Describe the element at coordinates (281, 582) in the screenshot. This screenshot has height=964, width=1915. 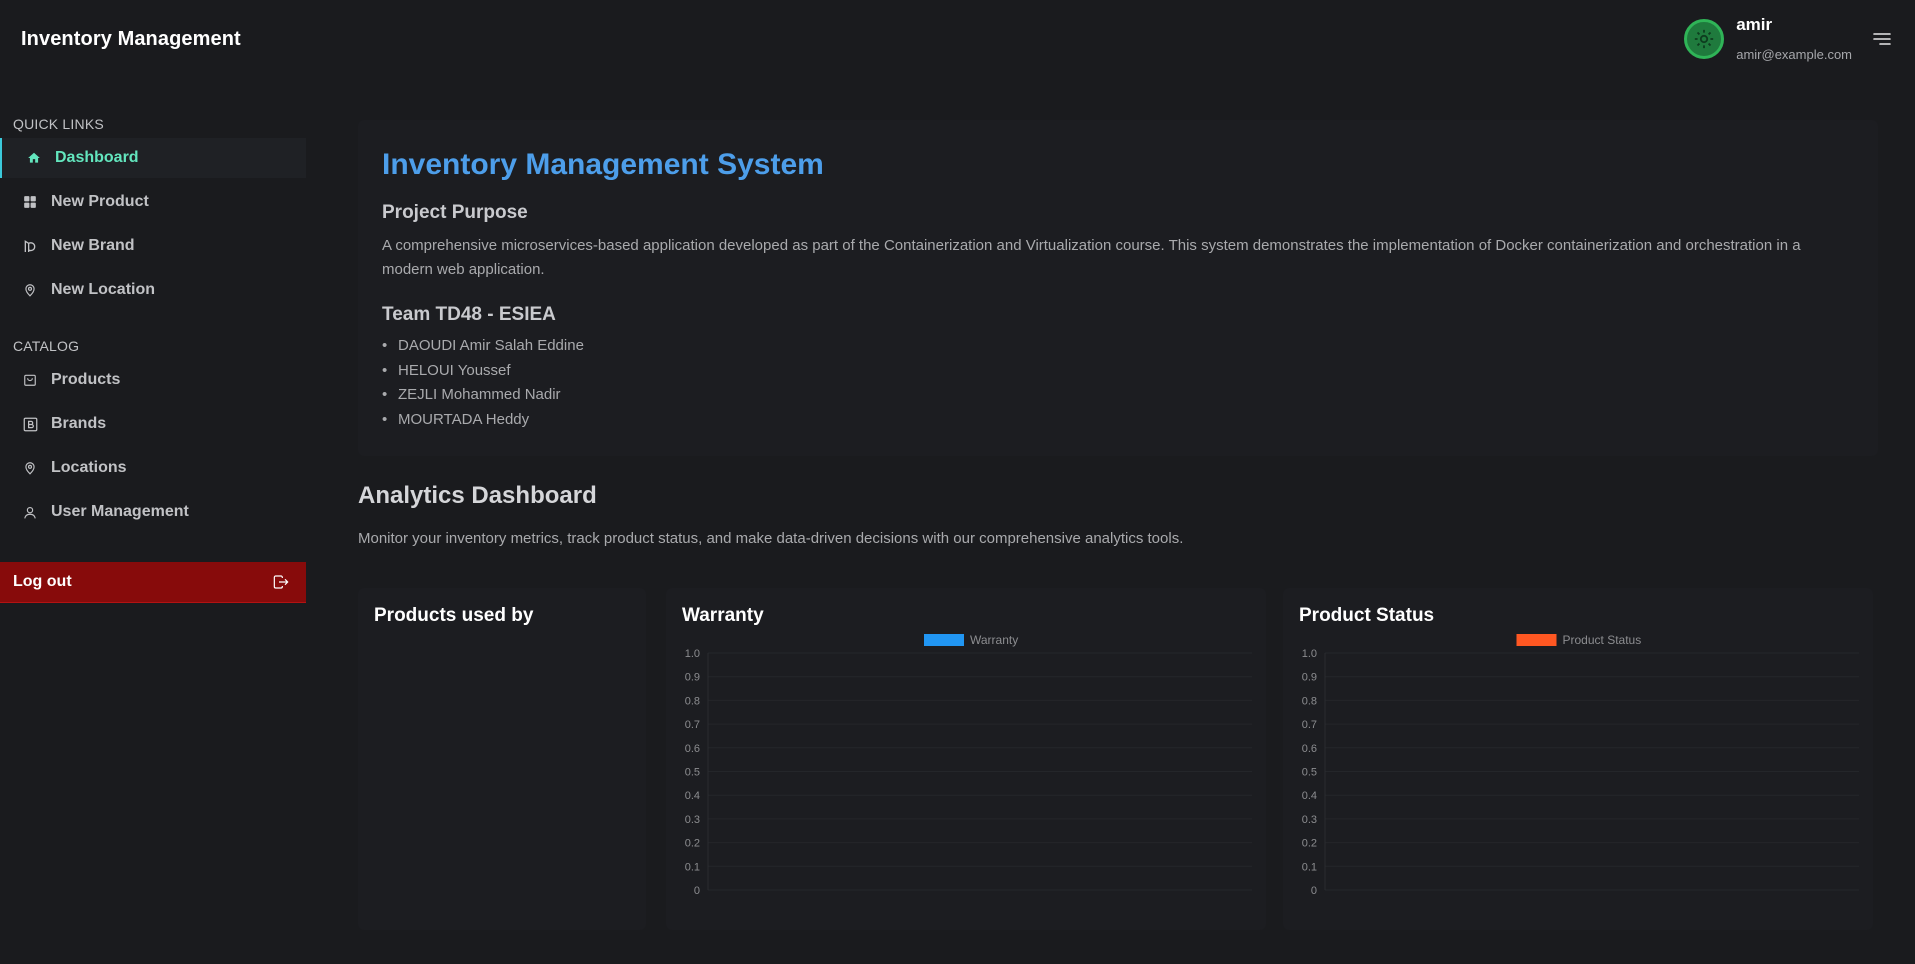
I see `logout-icon` at that location.